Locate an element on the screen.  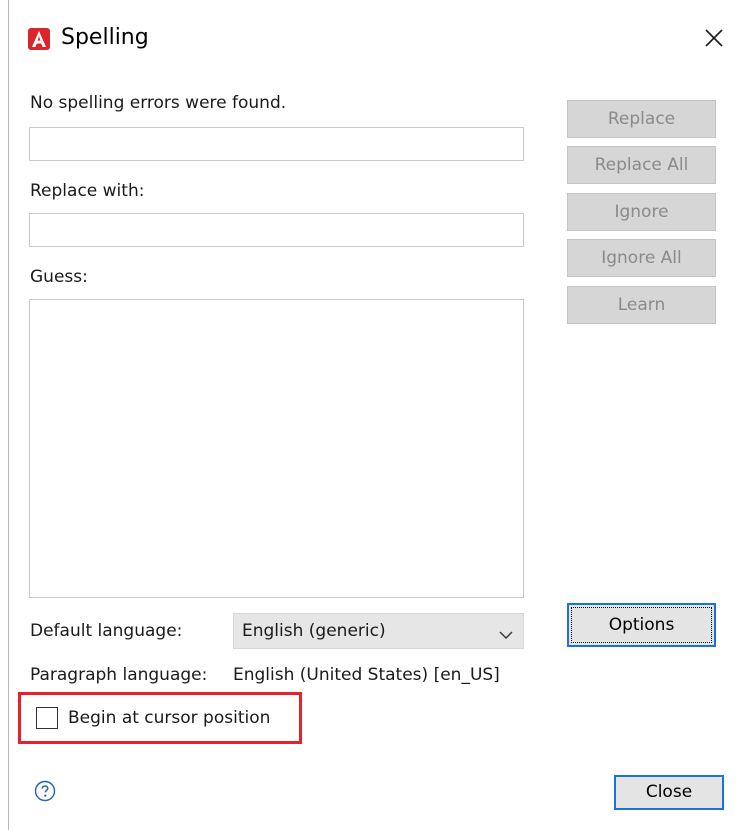
guess-label: Guess: is located at coordinates (59, 277).